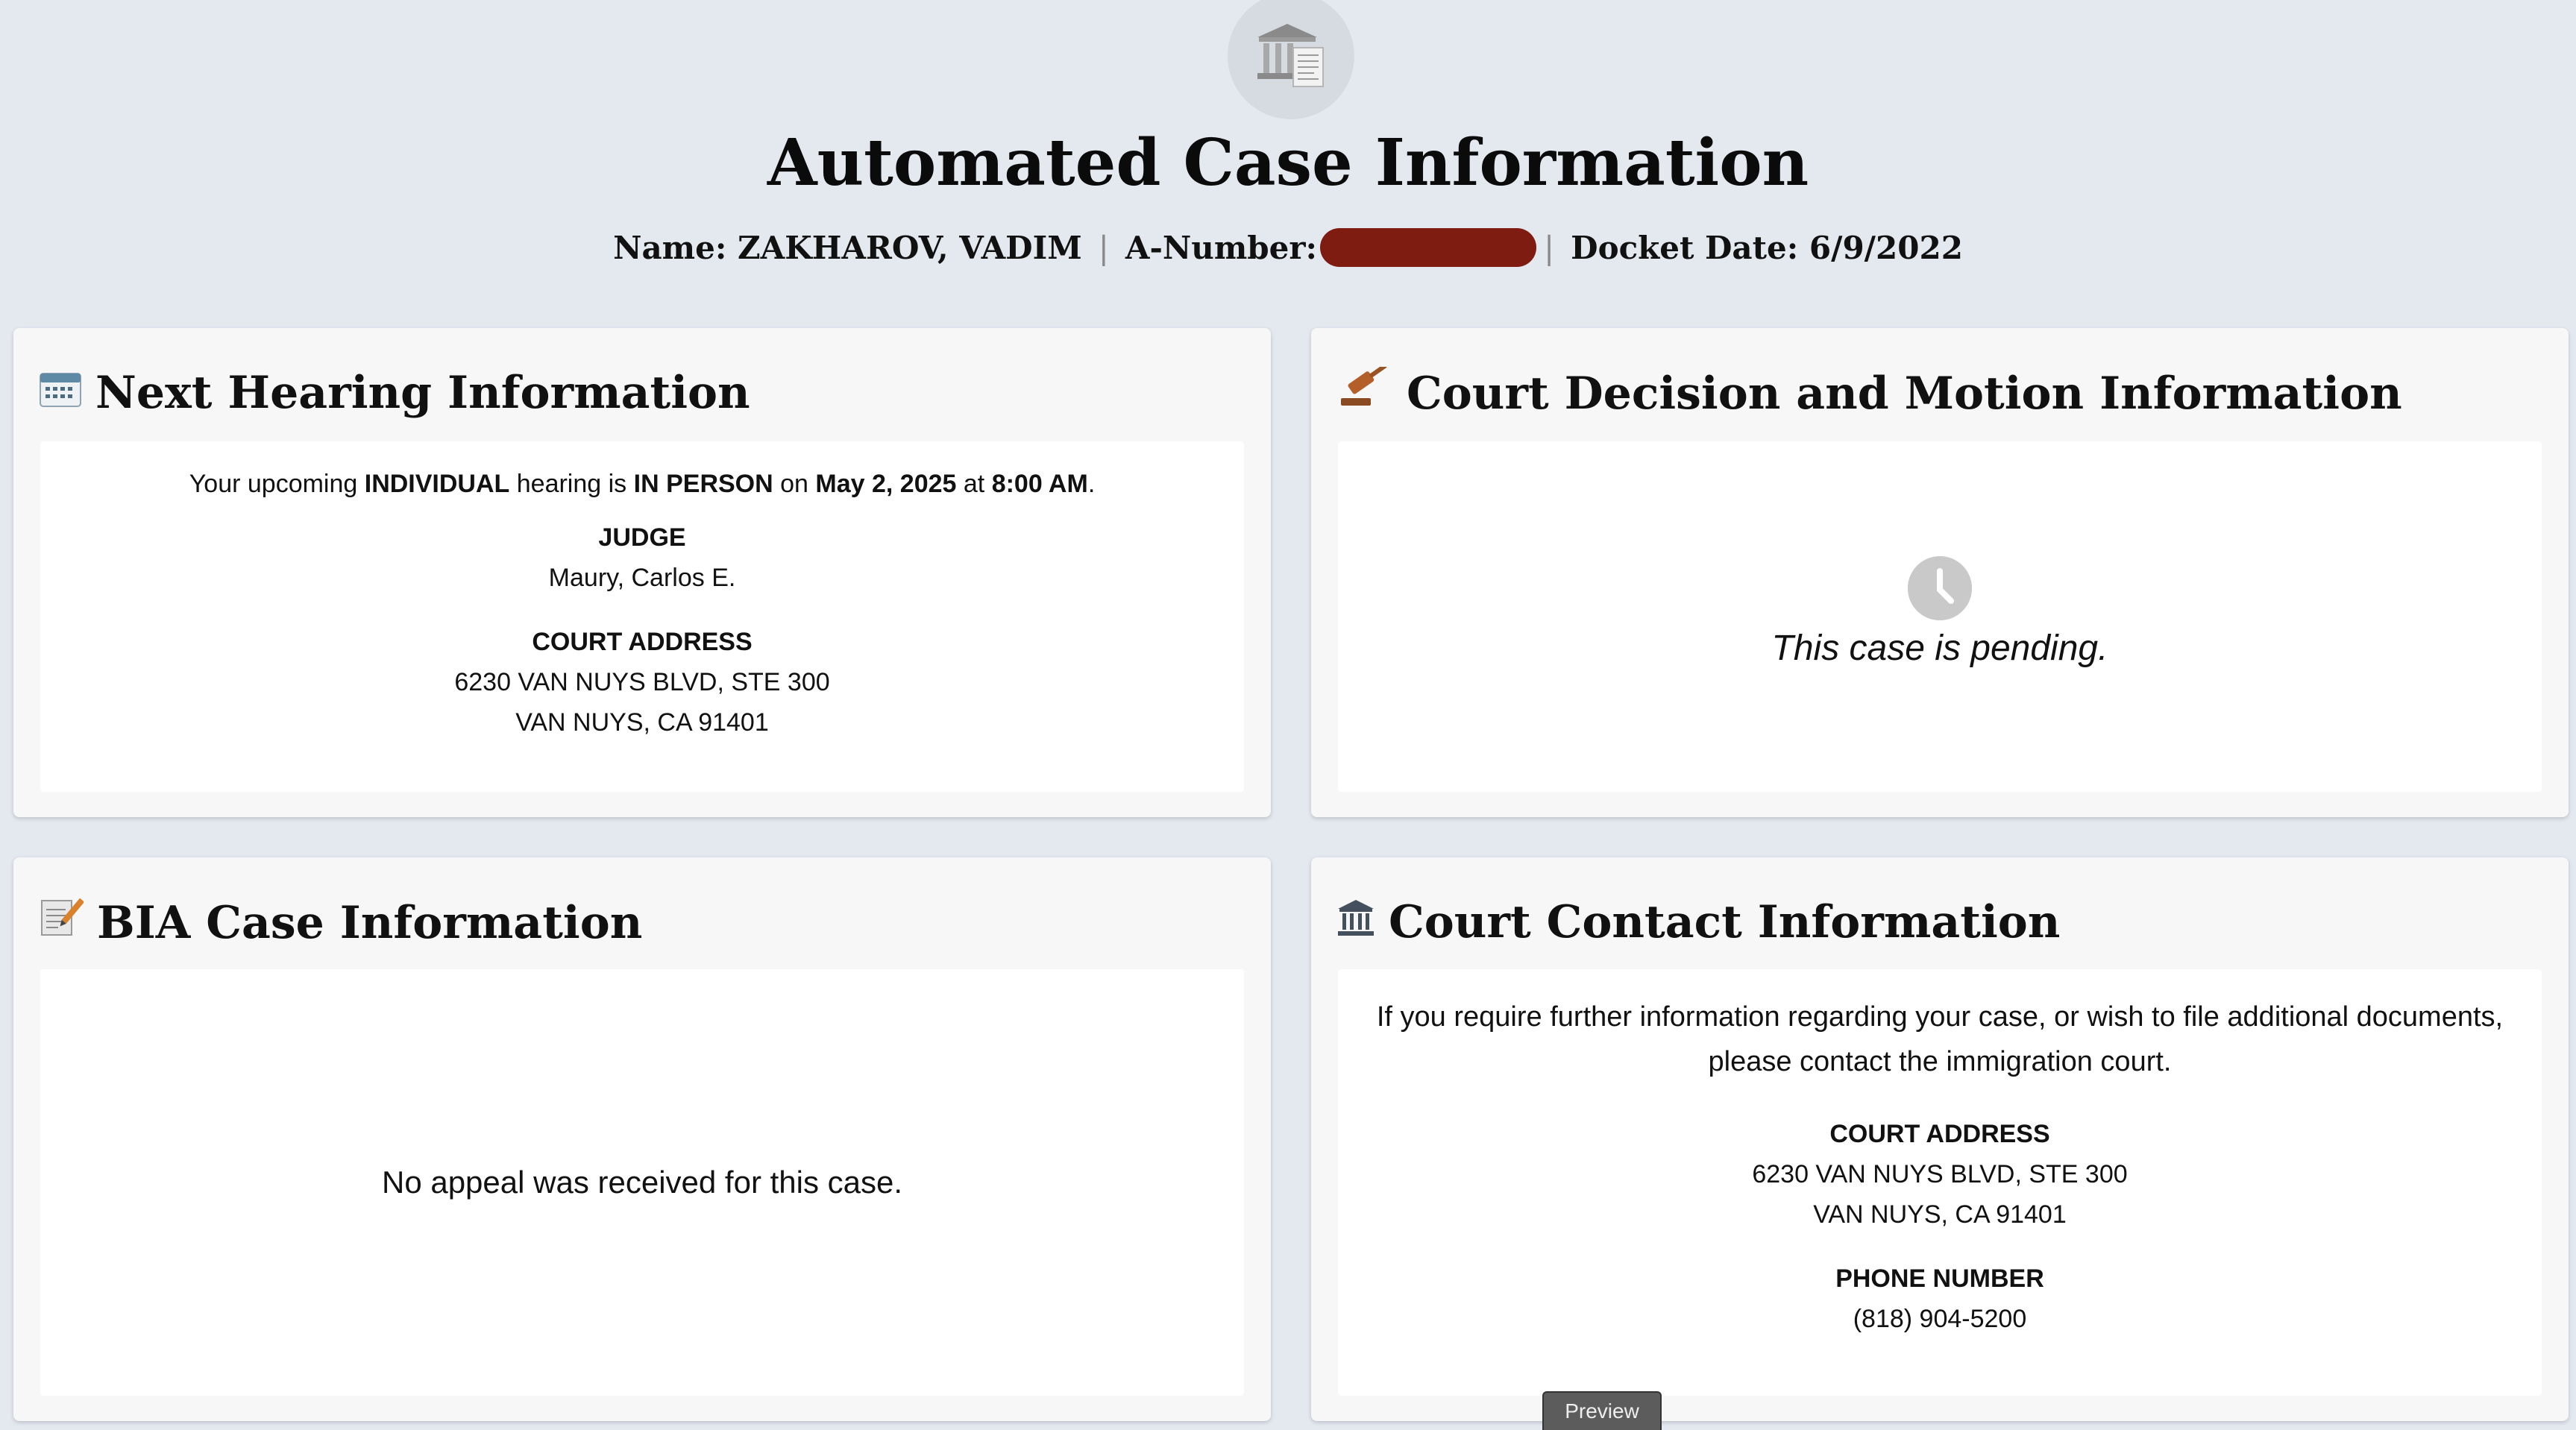 This screenshot has height=1430, width=2576. What do you see at coordinates (60, 393) in the screenshot?
I see `calendar-icon` at bounding box center [60, 393].